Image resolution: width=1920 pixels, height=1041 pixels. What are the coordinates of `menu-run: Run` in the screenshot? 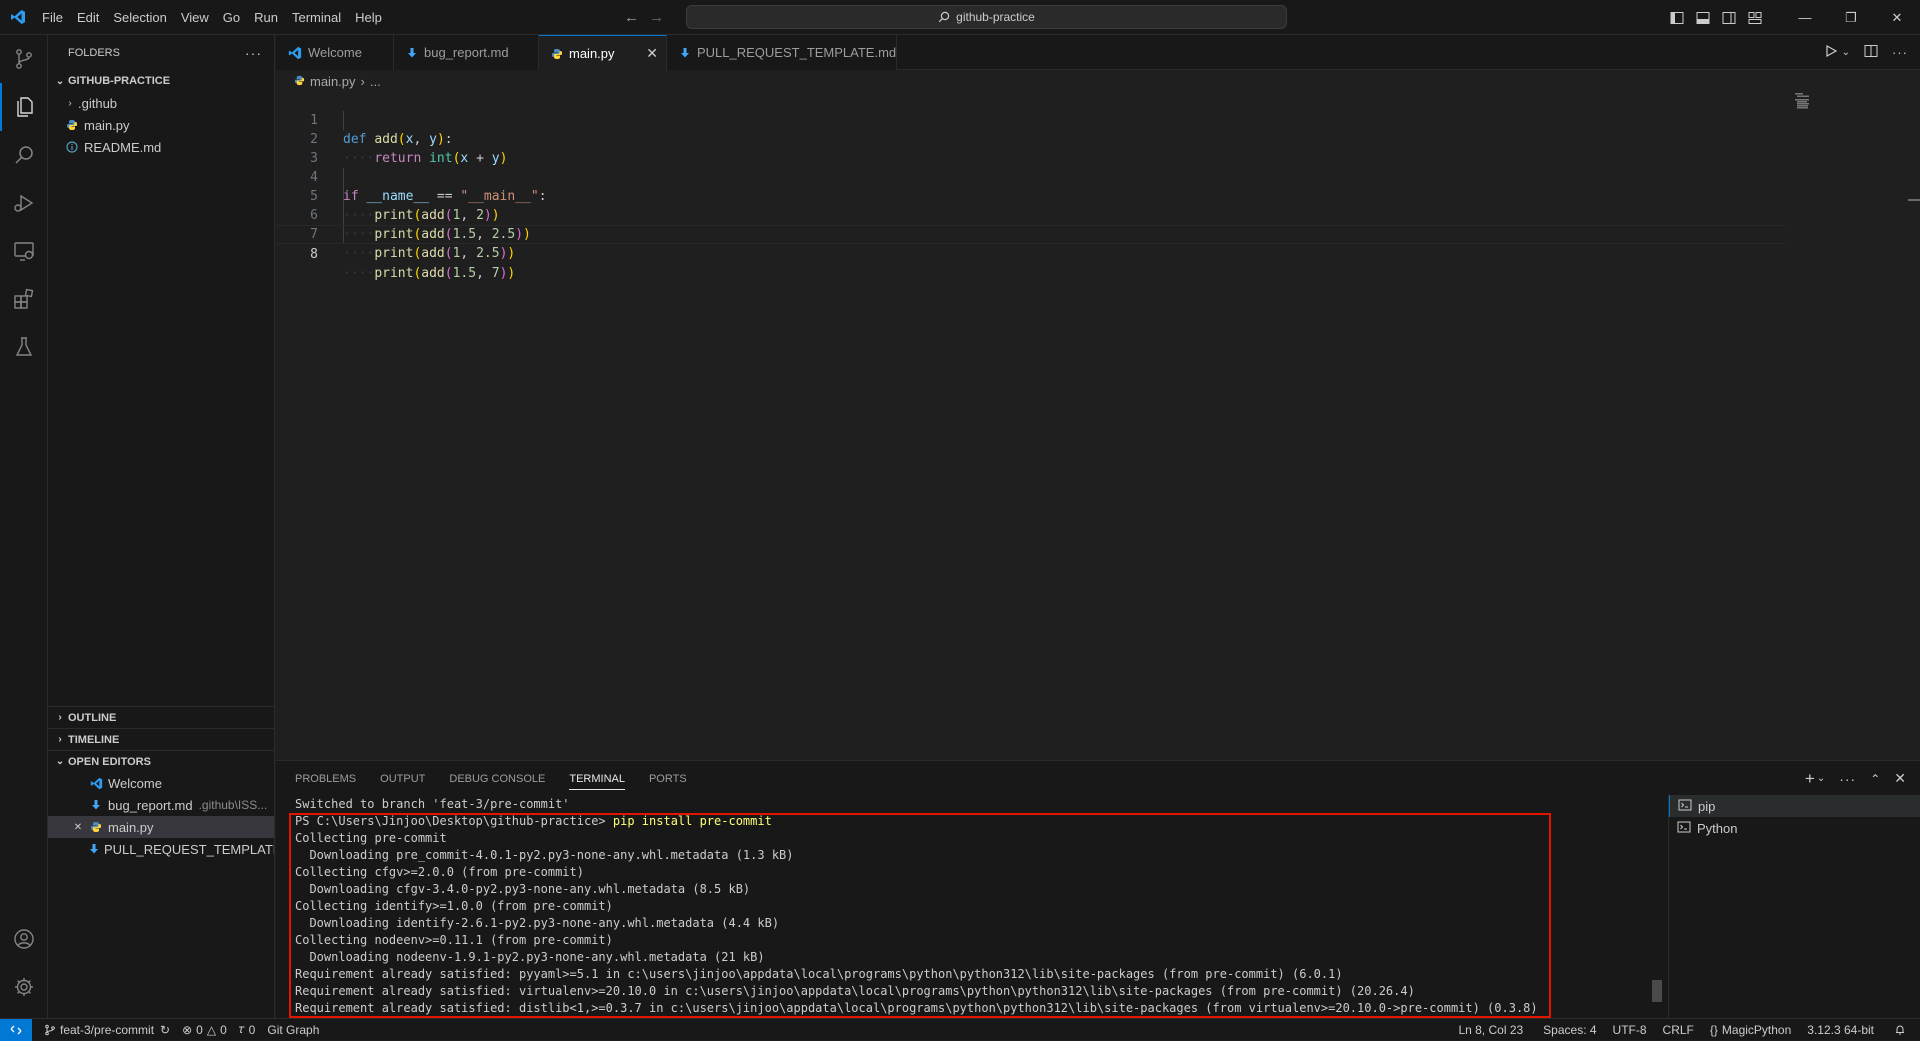 It's located at (266, 17).